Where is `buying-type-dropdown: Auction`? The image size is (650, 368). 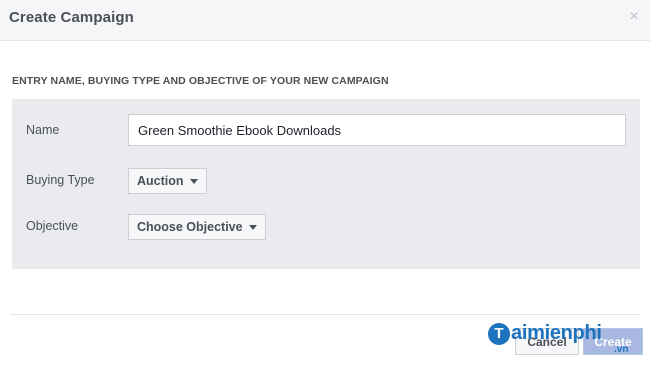
buying-type-dropdown: Auction is located at coordinates (167, 181).